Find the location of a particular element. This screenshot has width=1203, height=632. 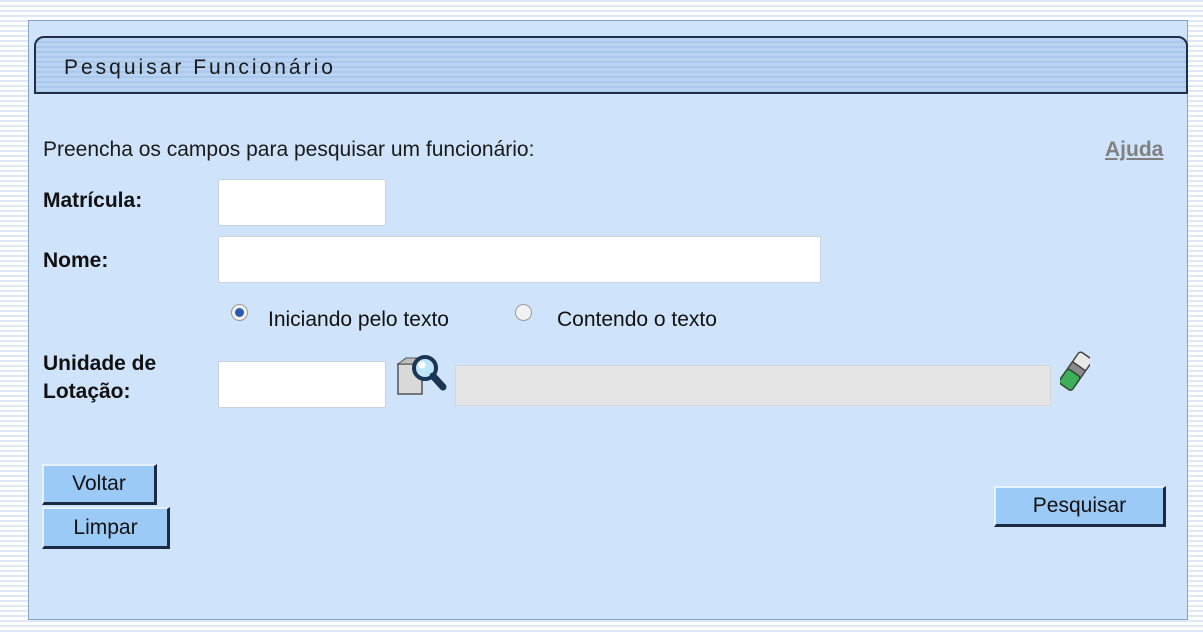

pesquisar-button: Pesquisar is located at coordinates (1080, 506).